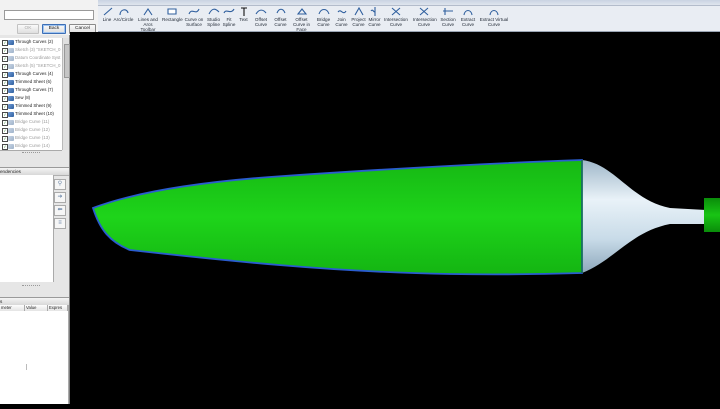 This screenshot has height=409, width=720. I want to click on ribbon-tool-label: Extract Virtual Curve, so click(494, 22).